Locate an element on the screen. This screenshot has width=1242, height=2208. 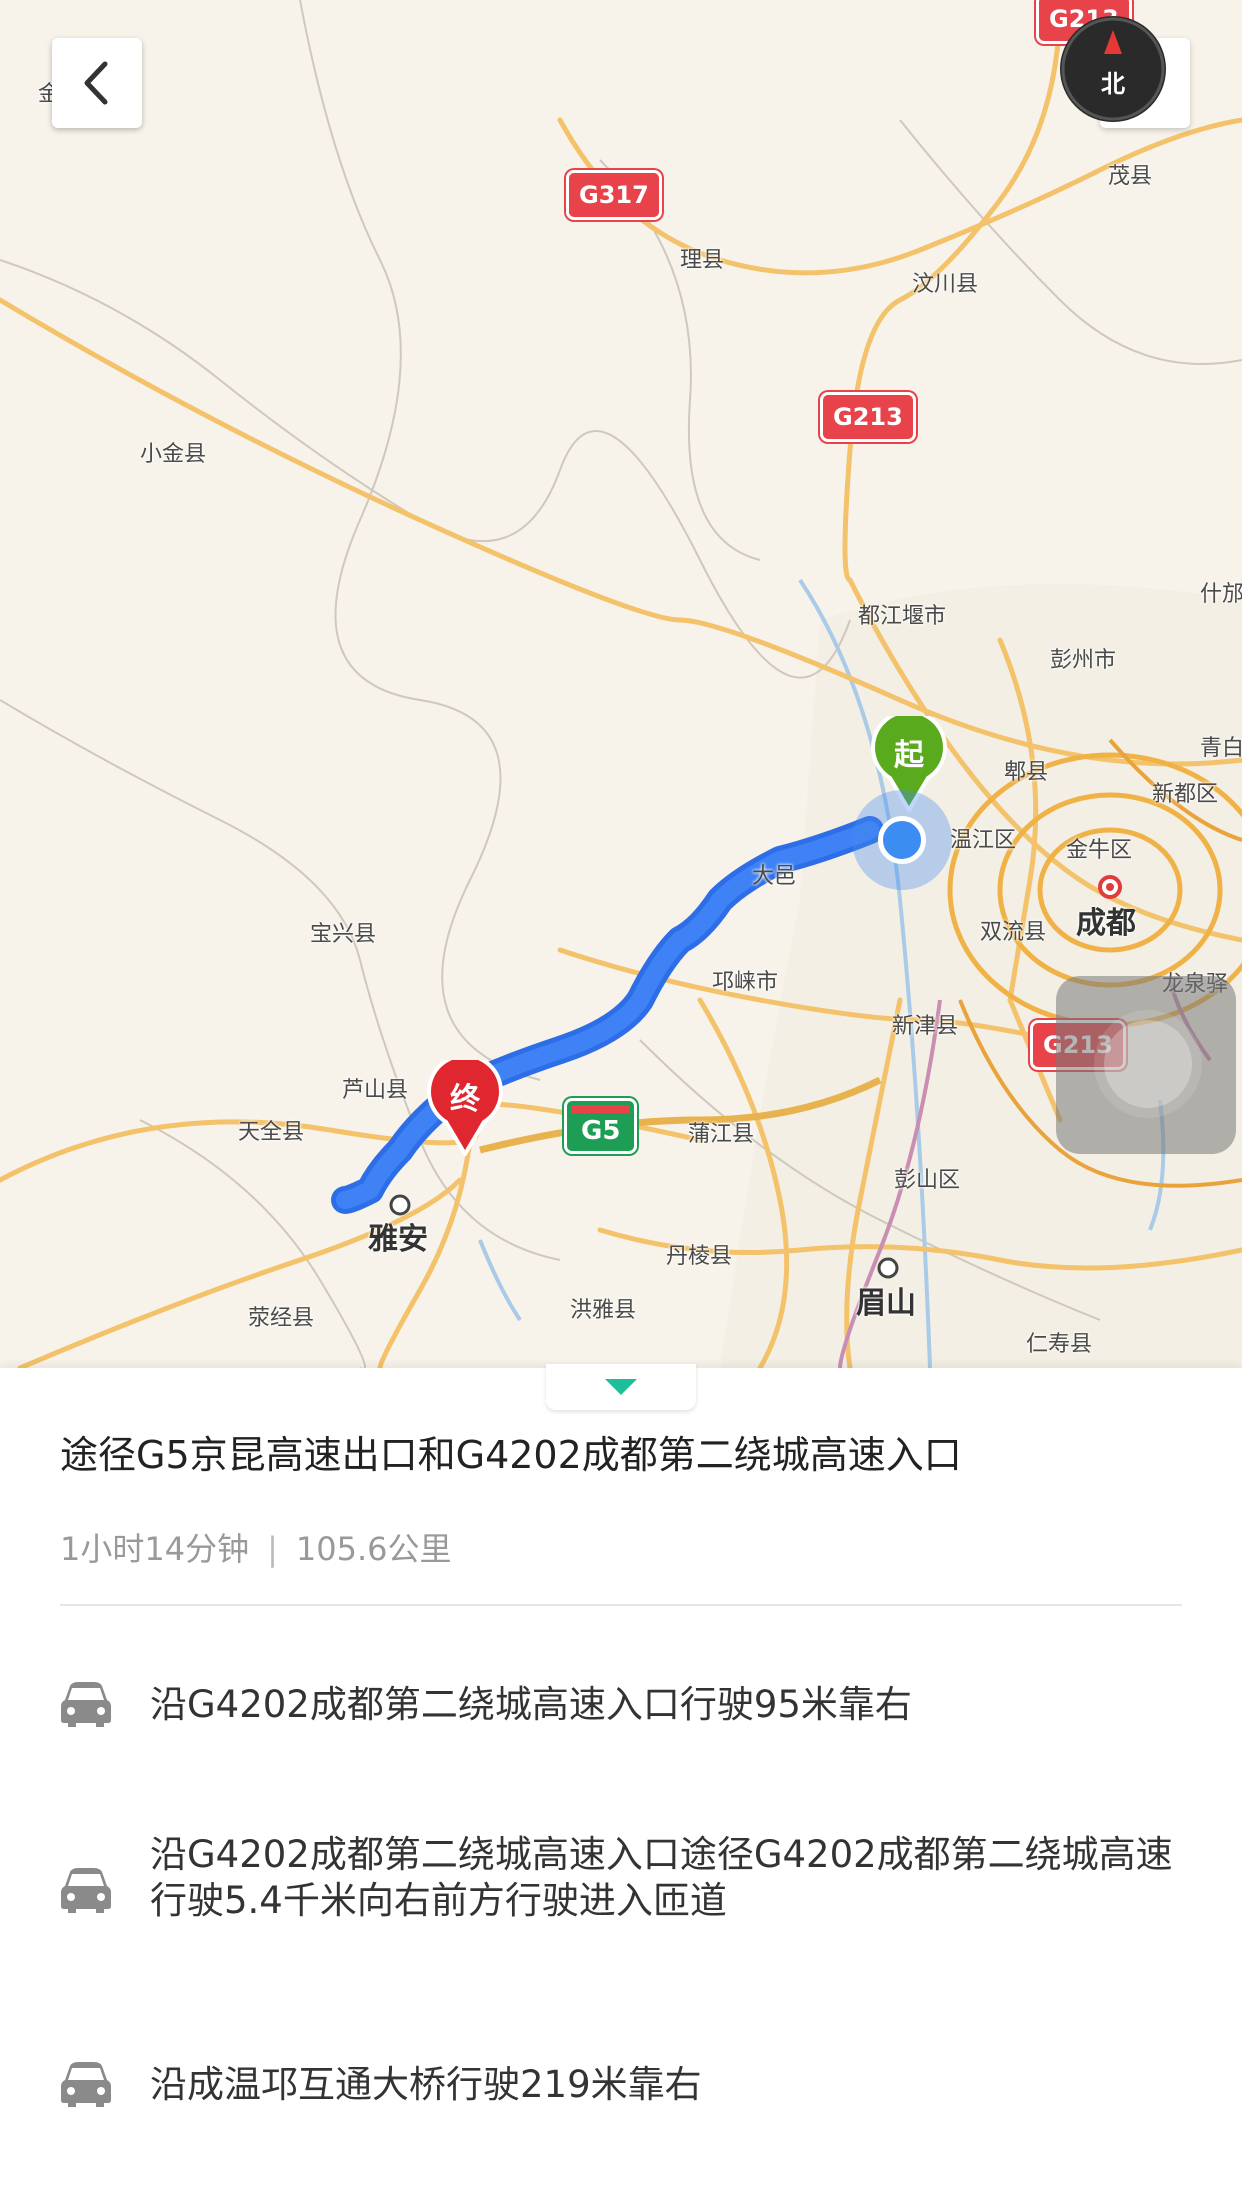
city-label-chengdu: 成都 is located at coordinates (1106, 923).